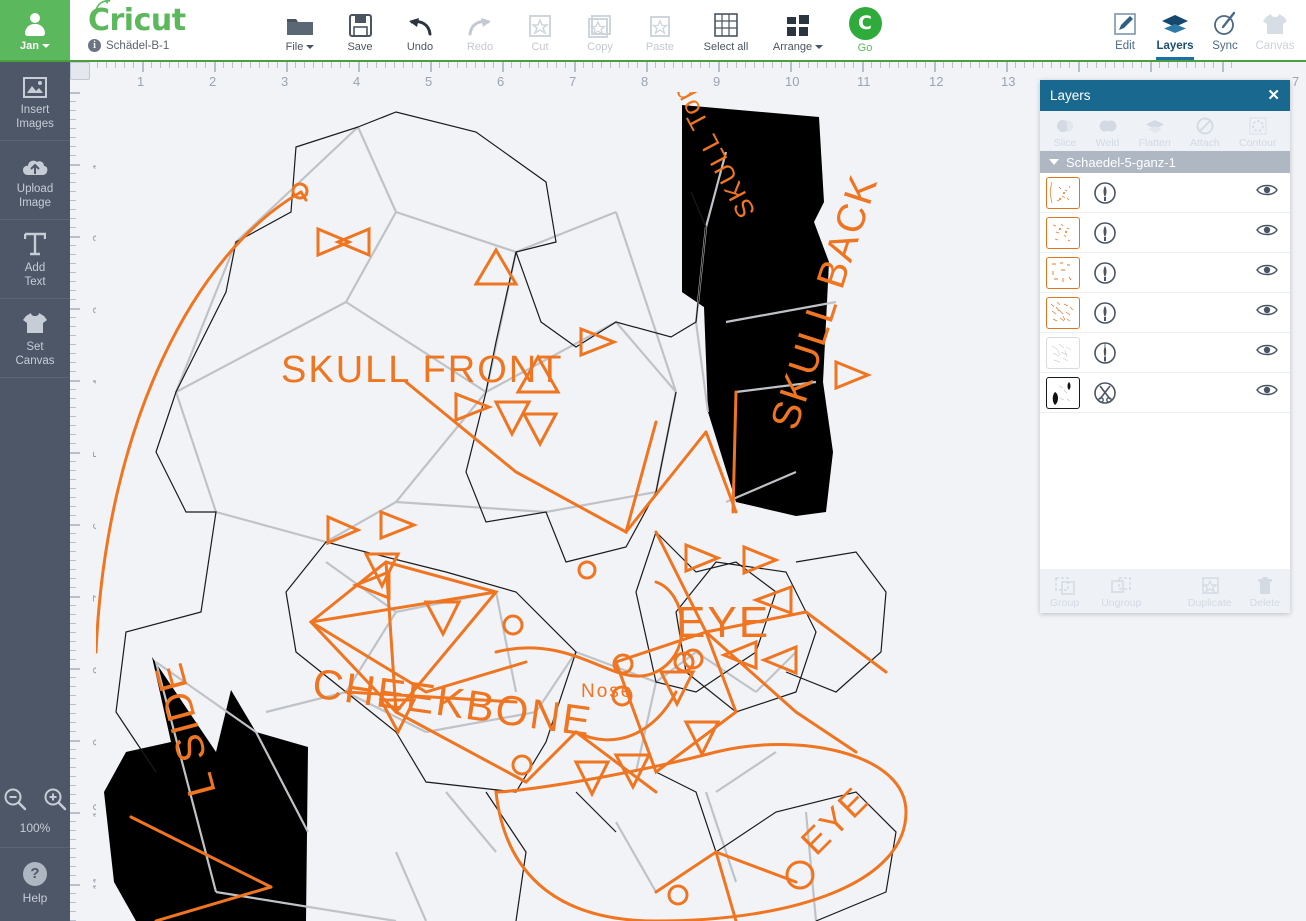 The image size is (1306, 921). I want to click on ruler-label: 13, so click(1008, 81).